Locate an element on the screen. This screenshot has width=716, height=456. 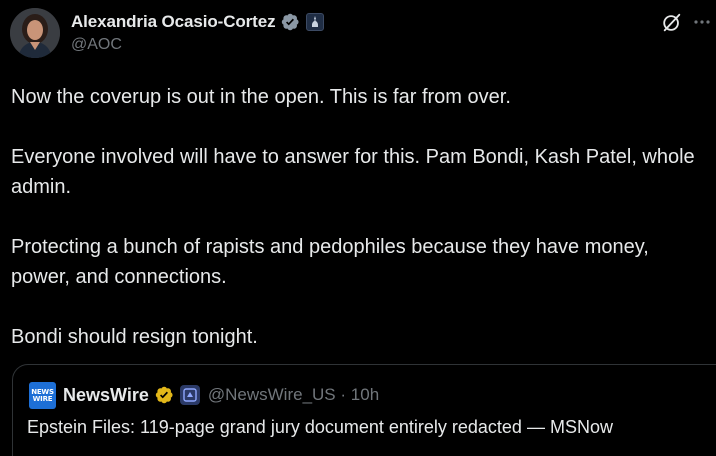
quote-meta: @NewsWire_US · 10h is located at coordinates (293, 395).